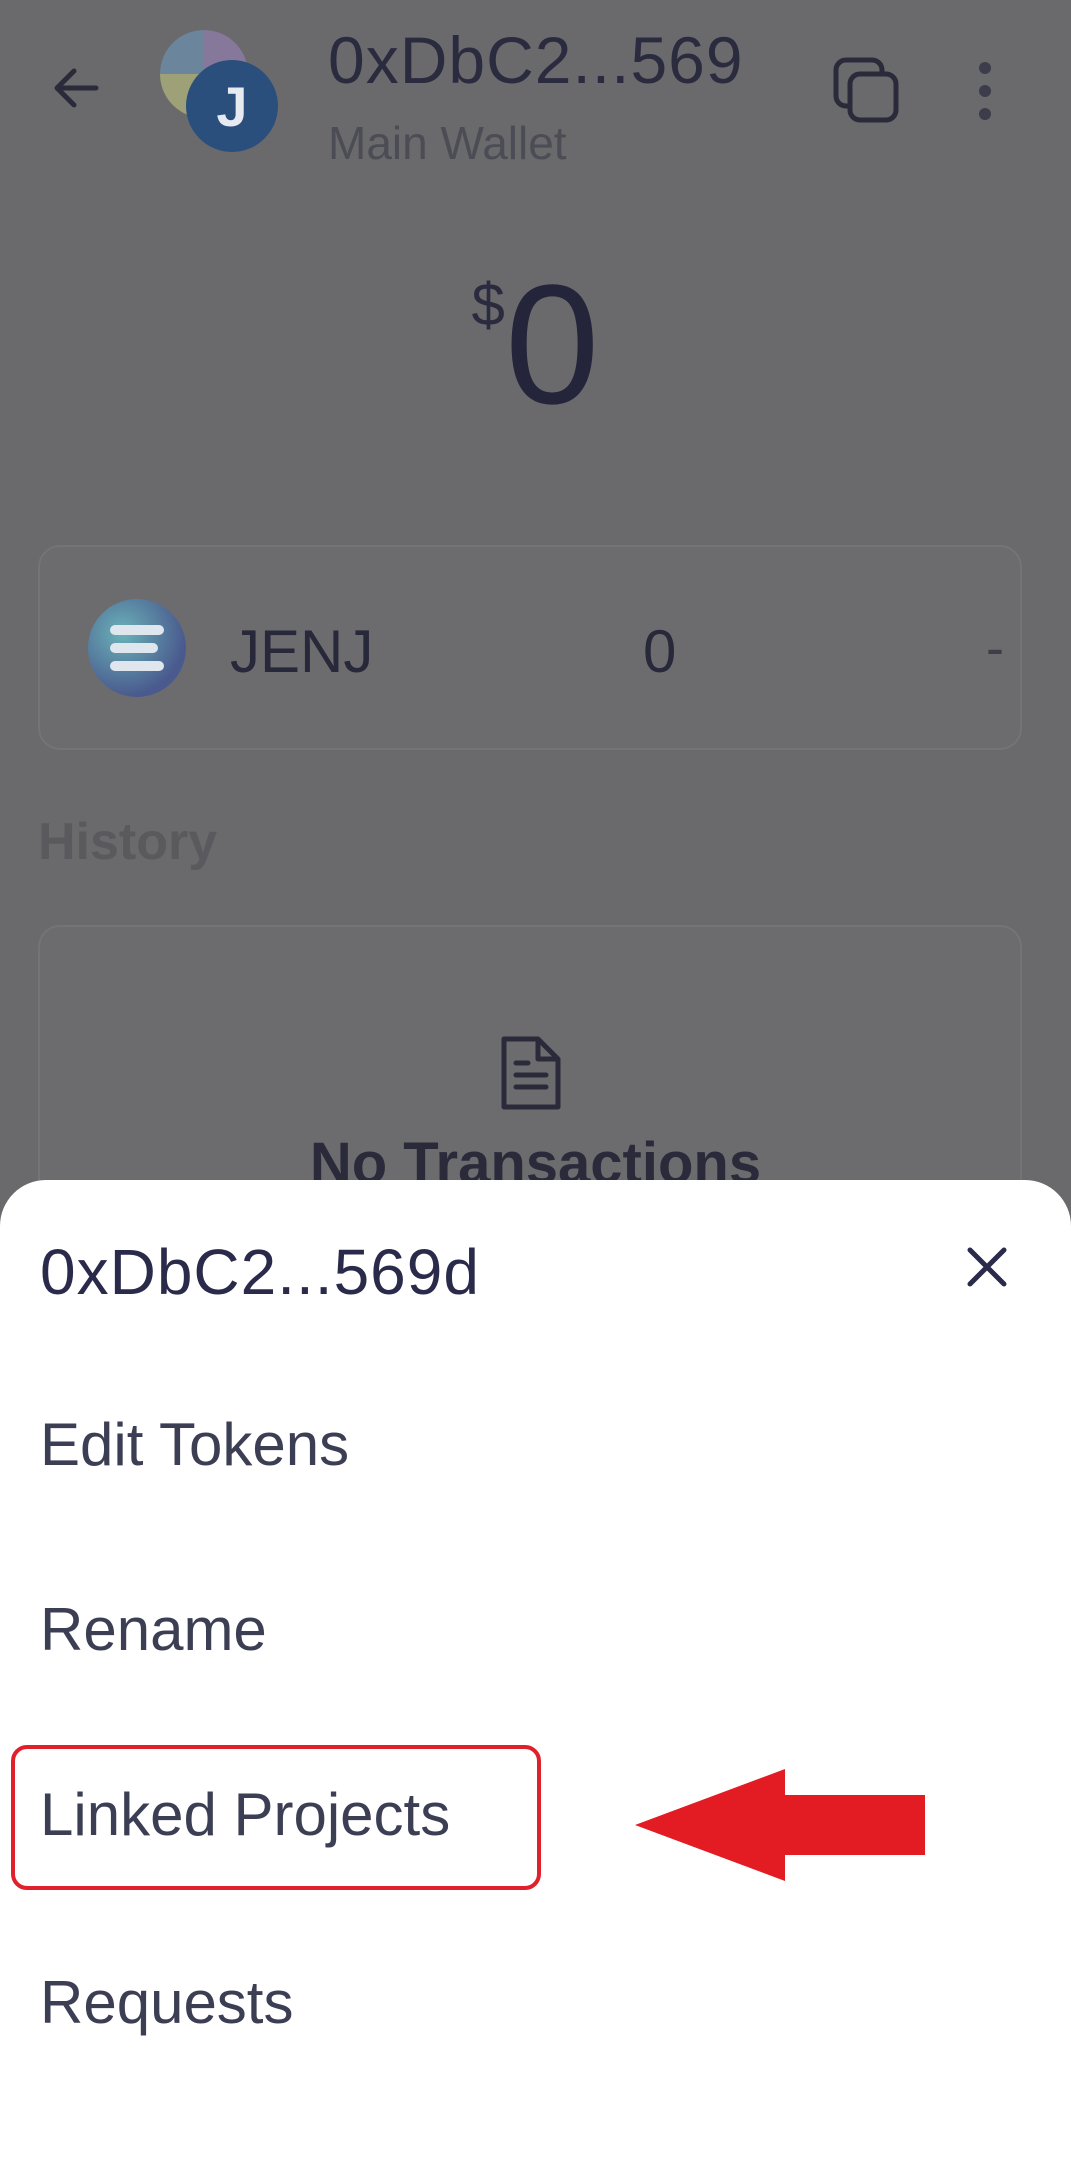 The height and width of the screenshot is (2163, 1071). What do you see at coordinates (530, 647) in the screenshot?
I see `token-row-jenj: JENJ 0 -` at bounding box center [530, 647].